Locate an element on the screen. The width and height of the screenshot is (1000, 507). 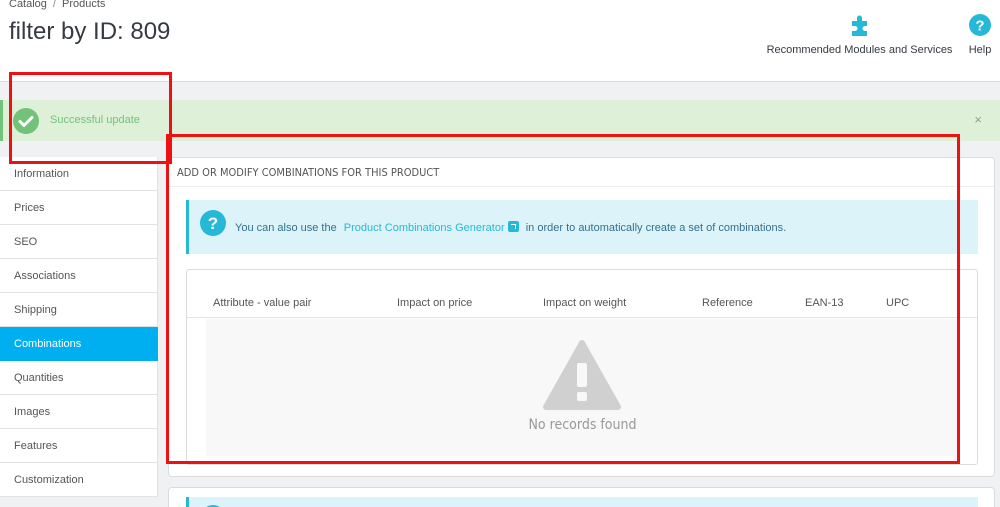
empty-state-text: No records found is located at coordinates (582, 425).